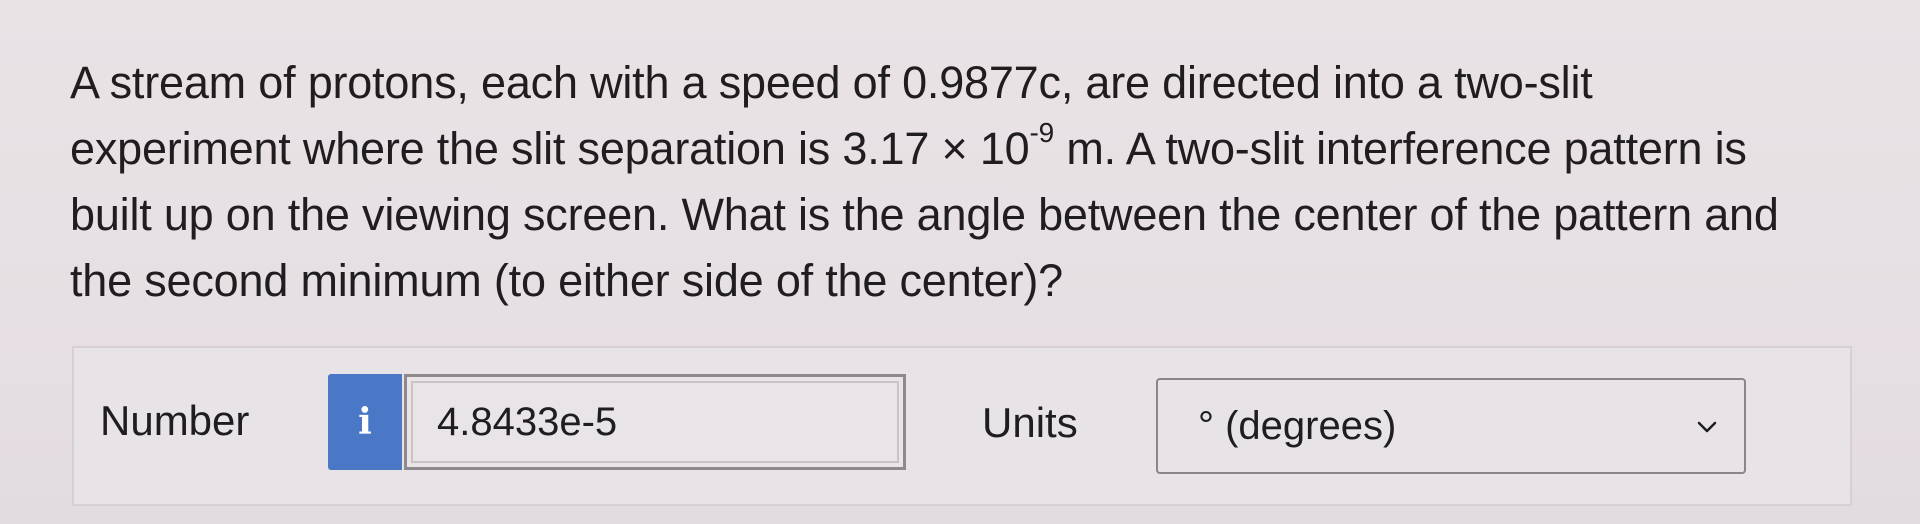 Image resolution: width=1920 pixels, height=524 pixels. What do you see at coordinates (1707, 427) in the screenshot?
I see `chevron-down-icon` at bounding box center [1707, 427].